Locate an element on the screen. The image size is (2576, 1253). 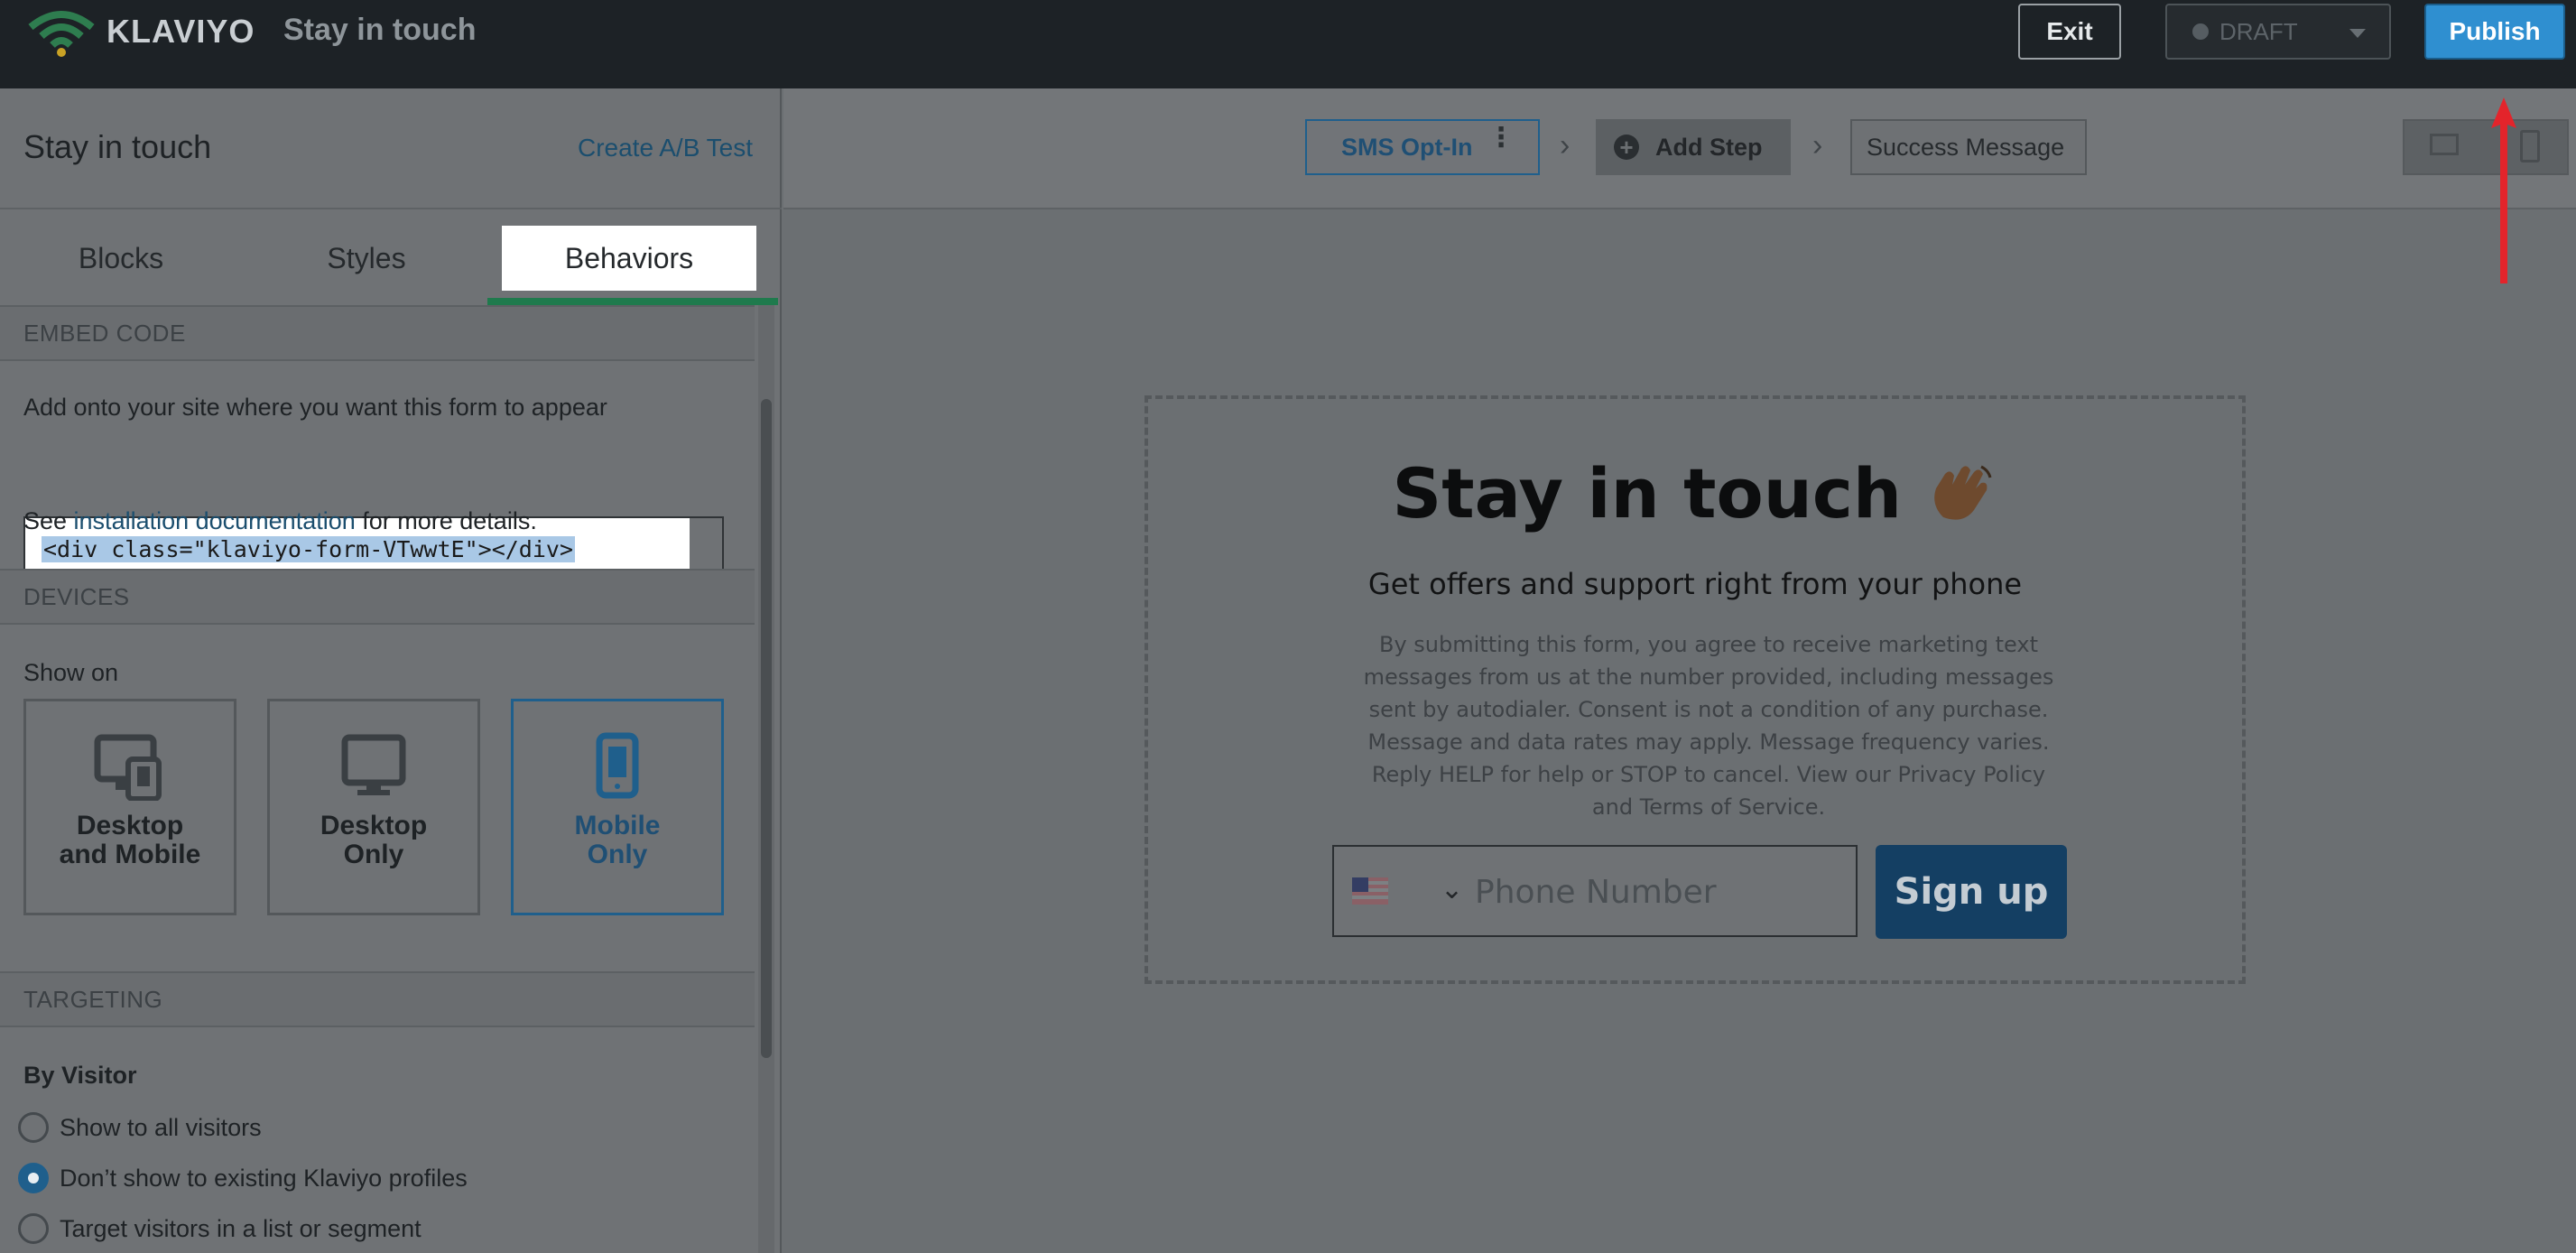
sign-up-button: Sign up is located at coordinates (1972, 892).